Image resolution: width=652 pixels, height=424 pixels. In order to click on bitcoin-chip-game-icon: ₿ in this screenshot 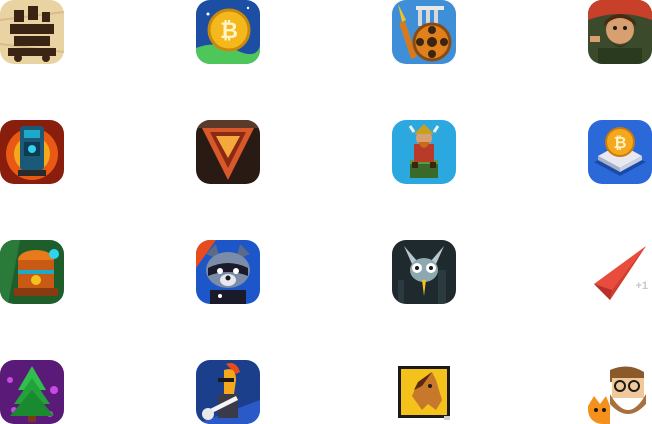, I will do `click(620, 152)`.